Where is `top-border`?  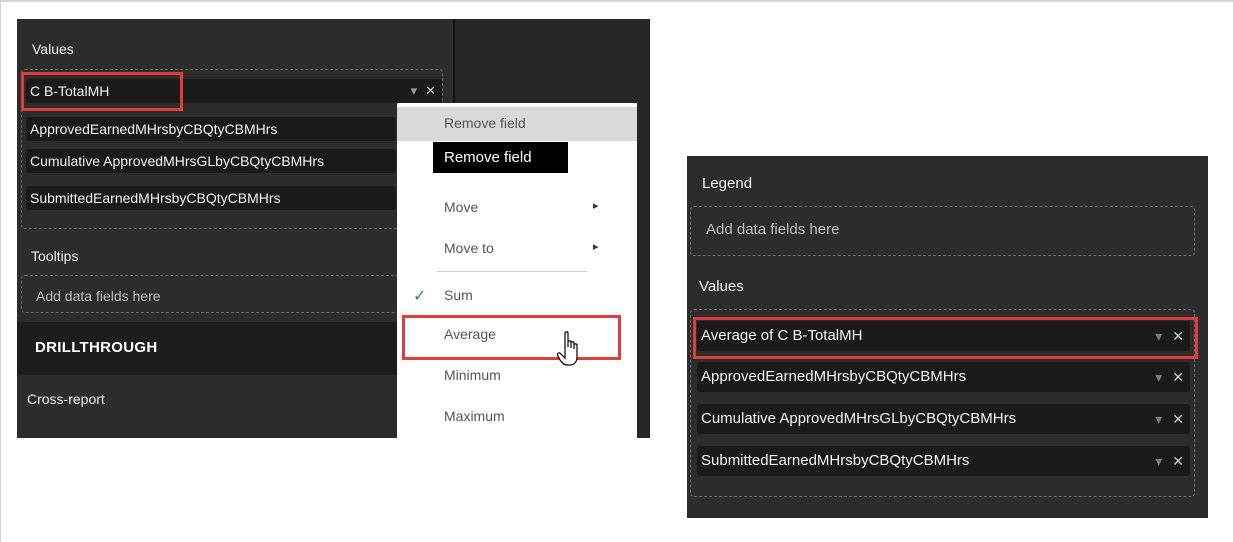
top-border is located at coordinates (616, 1).